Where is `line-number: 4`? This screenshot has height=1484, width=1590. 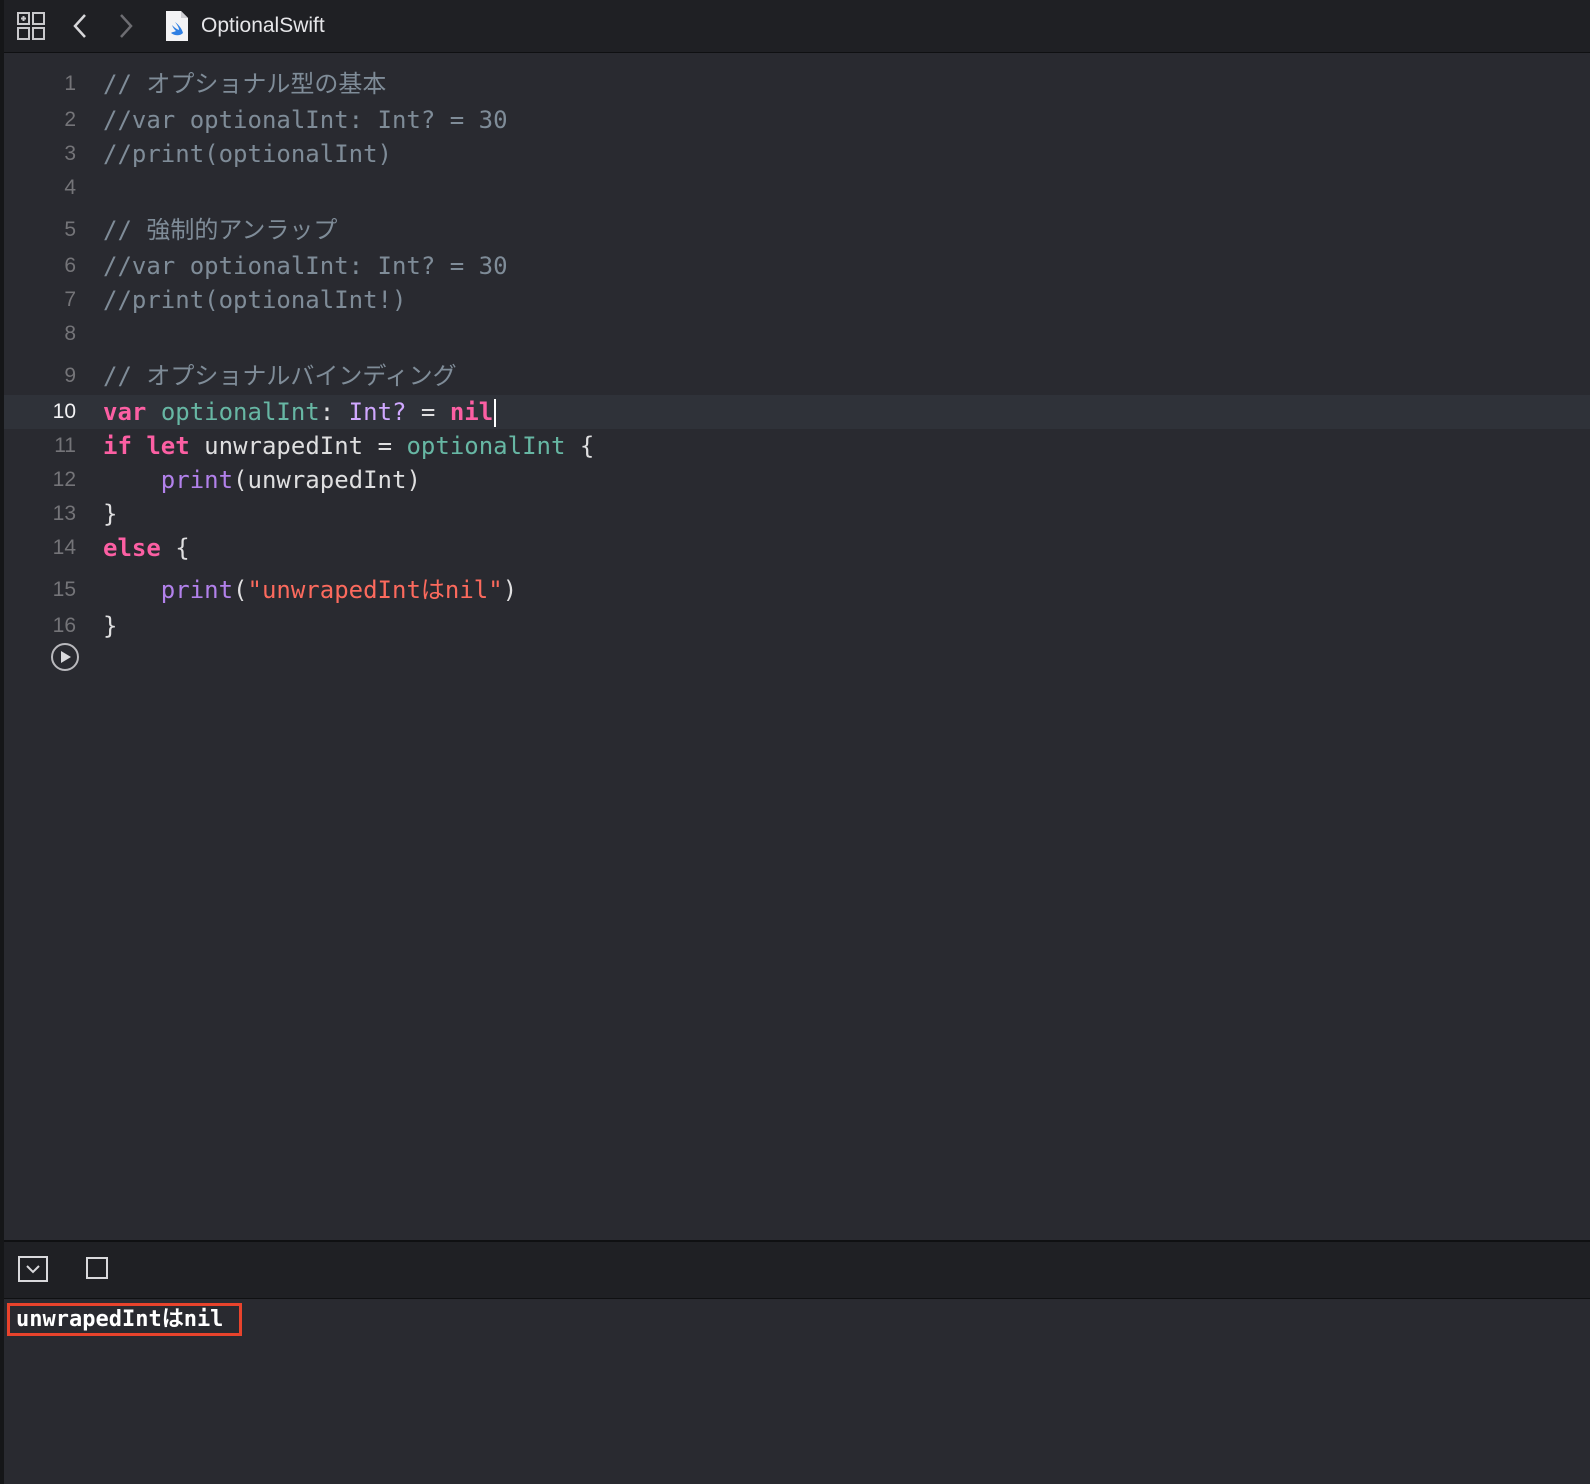
line-number: 4 is located at coordinates (70, 187).